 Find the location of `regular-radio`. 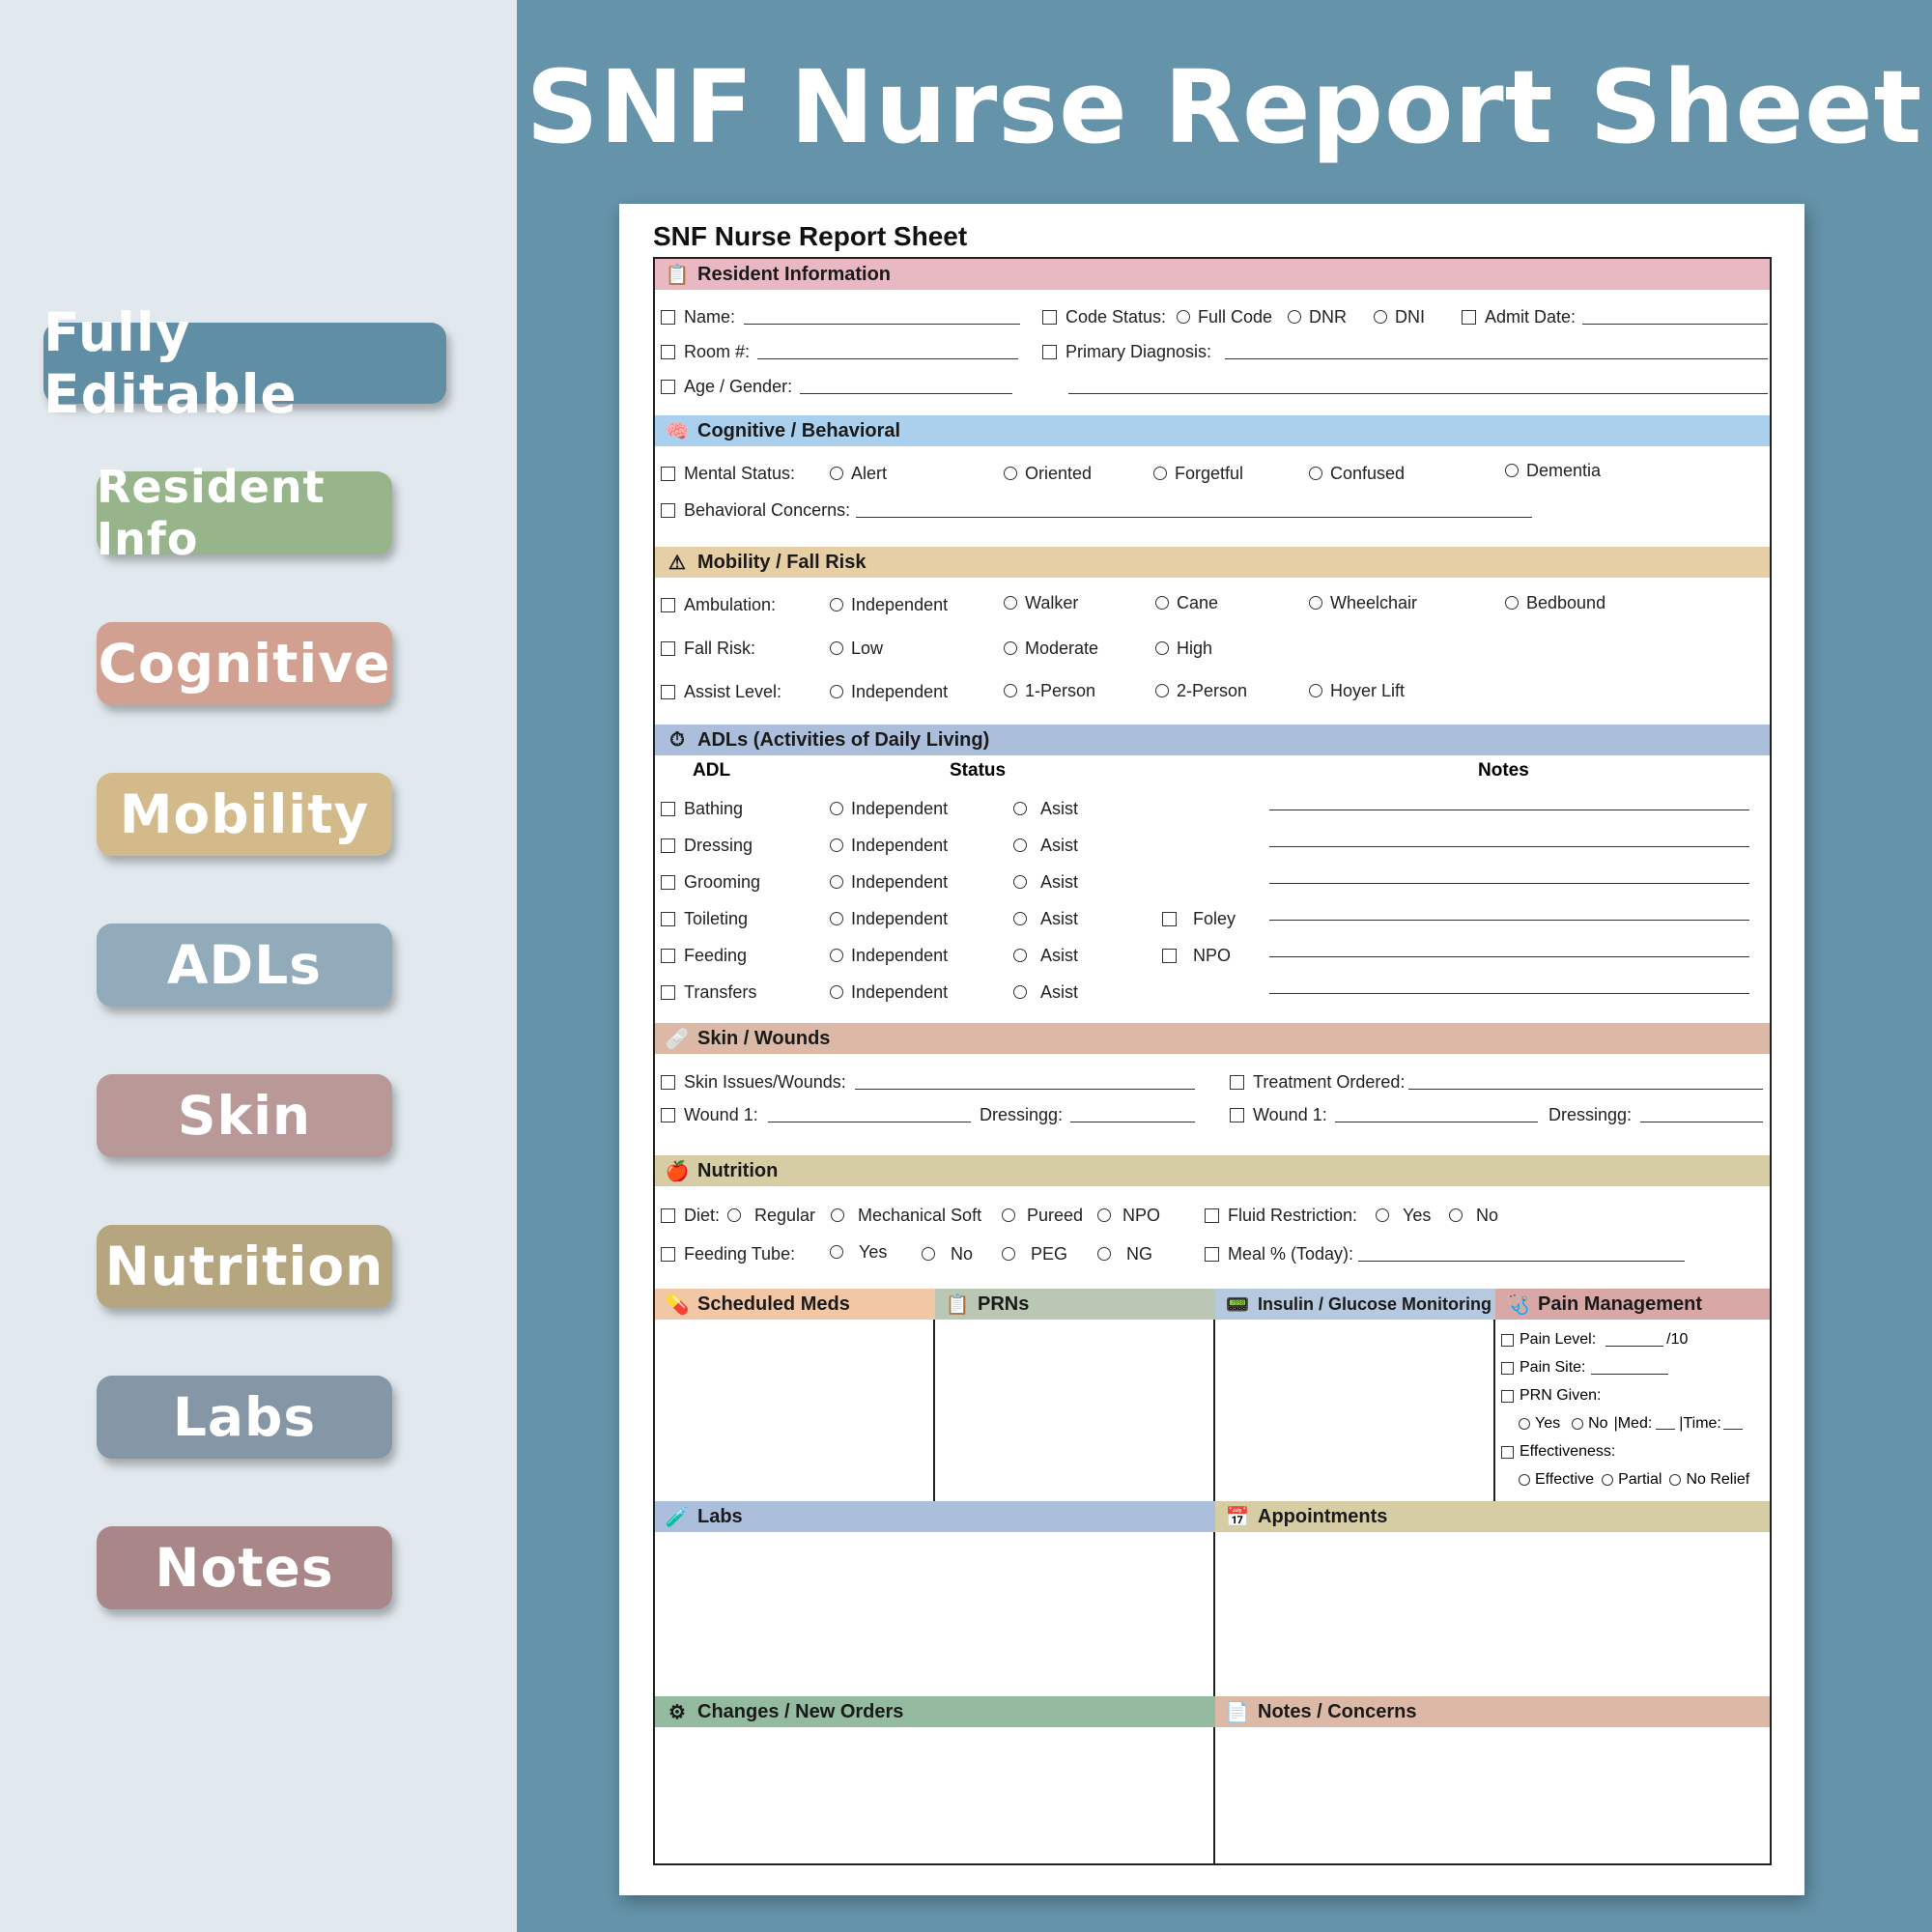

regular-radio is located at coordinates (734, 1215).